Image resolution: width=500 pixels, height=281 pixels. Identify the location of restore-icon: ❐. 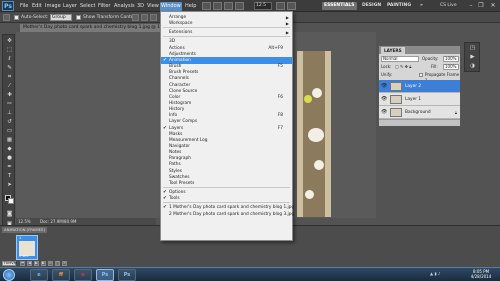
(481, 5).